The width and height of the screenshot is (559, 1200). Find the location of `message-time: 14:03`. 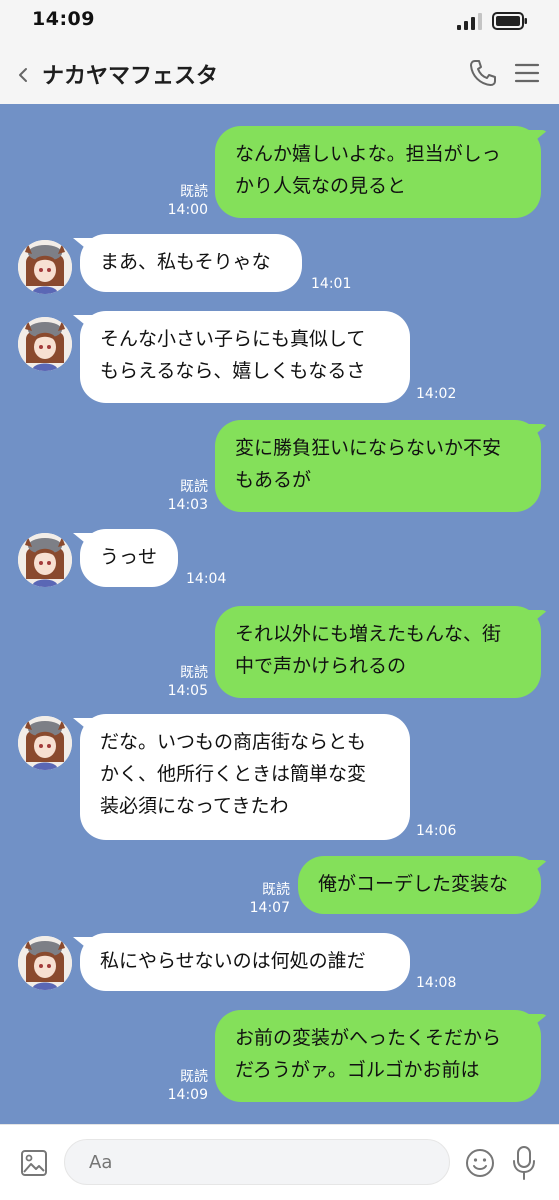

message-time: 14:03 is located at coordinates (187, 505).